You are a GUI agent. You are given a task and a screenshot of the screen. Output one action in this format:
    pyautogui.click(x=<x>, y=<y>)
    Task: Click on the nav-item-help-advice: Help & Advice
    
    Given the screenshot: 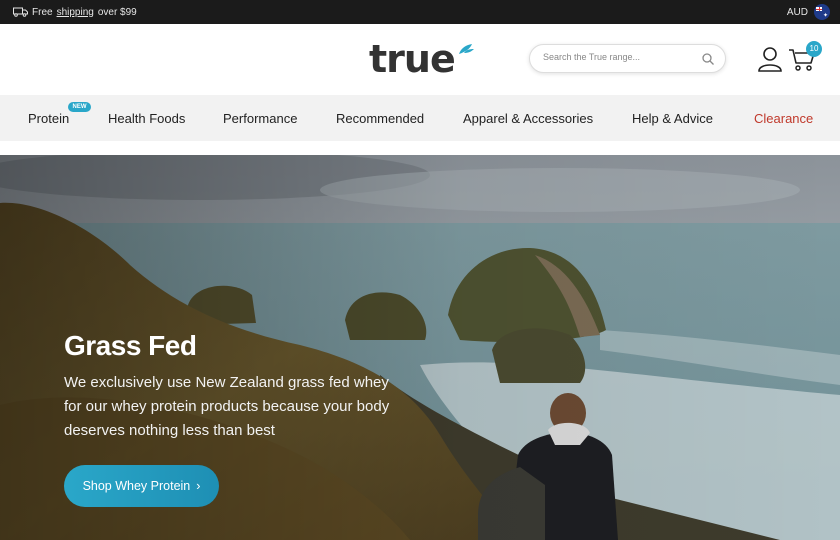 What is the action you would take?
    pyautogui.click(x=672, y=118)
    